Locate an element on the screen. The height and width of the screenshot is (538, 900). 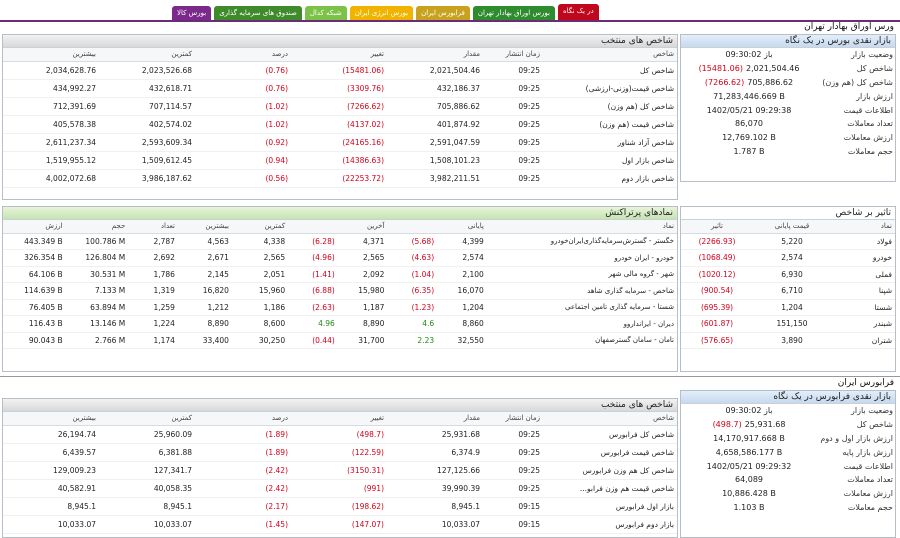
impact-cell-symbol: شپنا is located at coordinates (863, 291).